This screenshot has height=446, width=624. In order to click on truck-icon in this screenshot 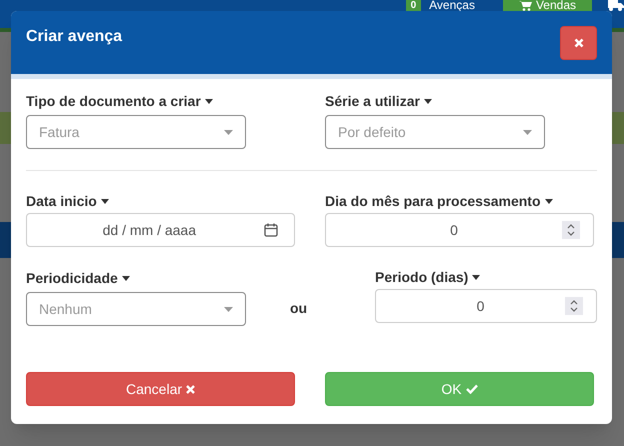, I will do `click(616, 5)`.